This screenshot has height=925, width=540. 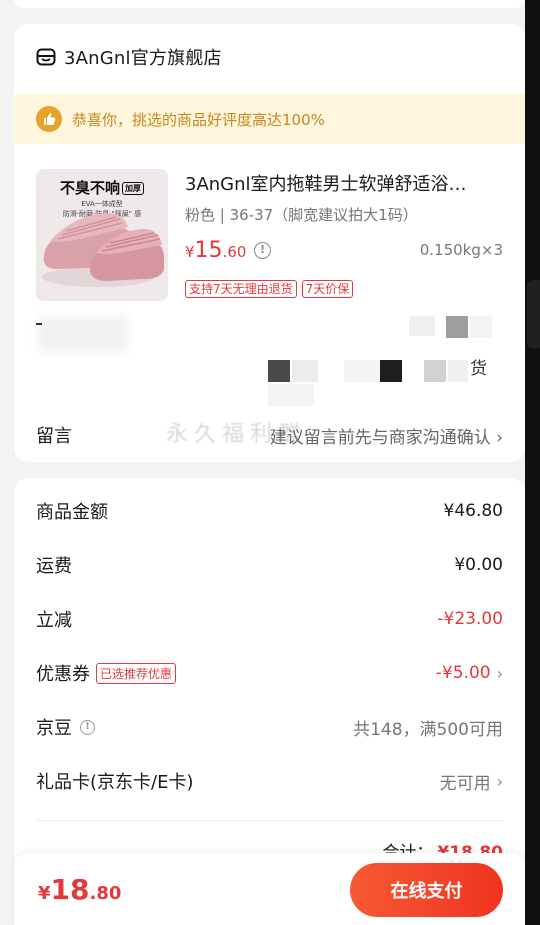 What do you see at coordinates (269, 673) in the screenshot?
I see `coupon-row: 优惠券 已选推荐优惠 -¥5.00 ›` at bounding box center [269, 673].